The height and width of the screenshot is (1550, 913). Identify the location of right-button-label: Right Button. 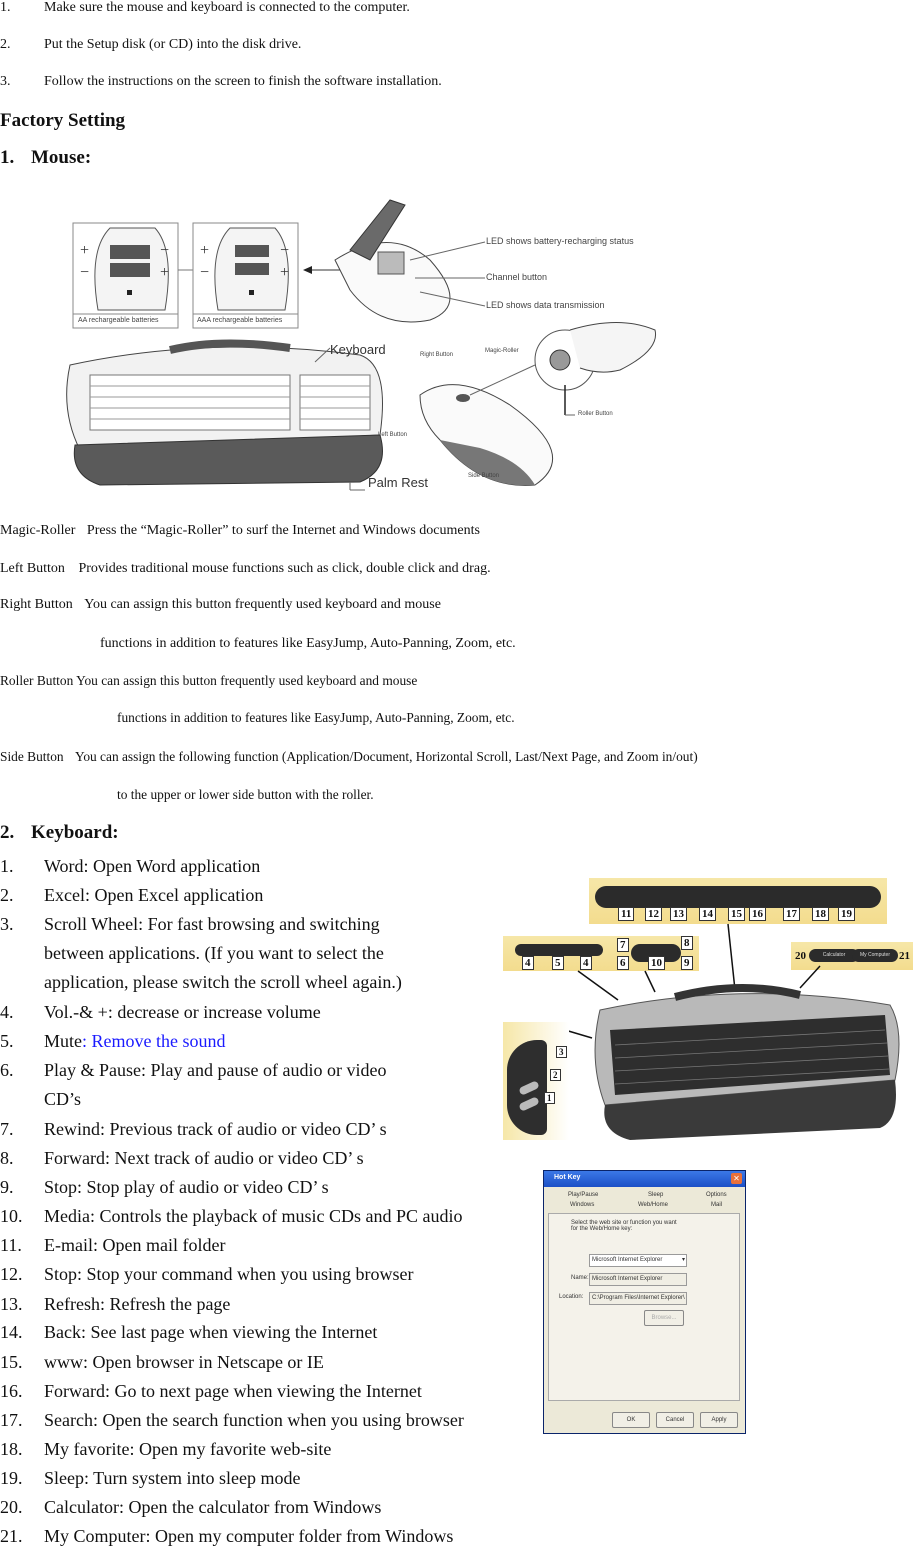
(437, 355).